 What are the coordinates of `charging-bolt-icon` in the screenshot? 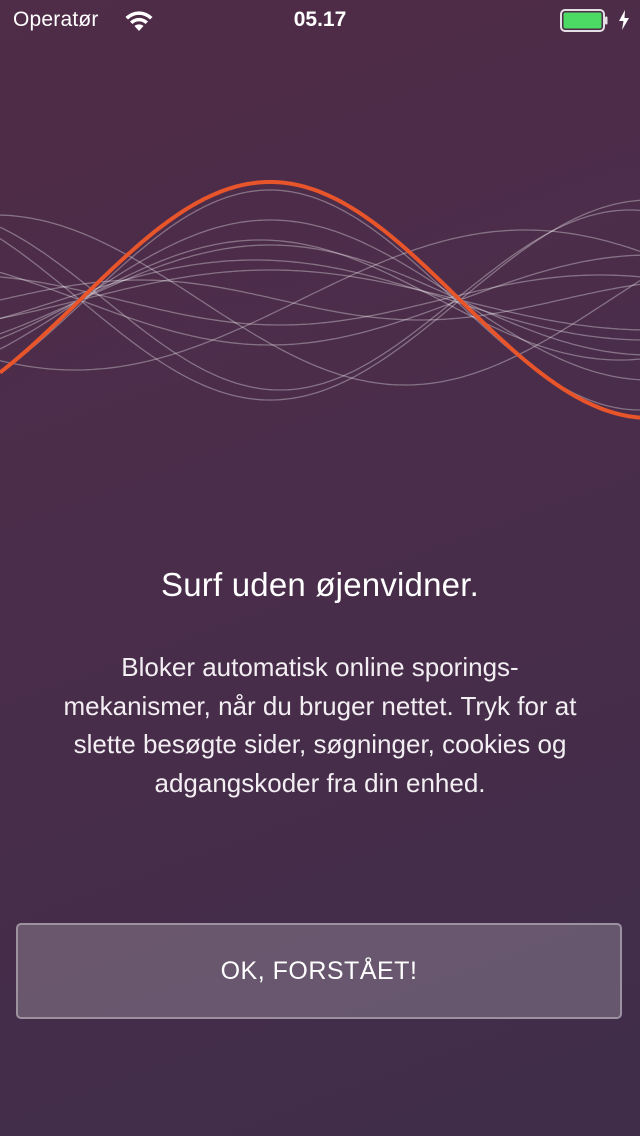 It's located at (624, 20).